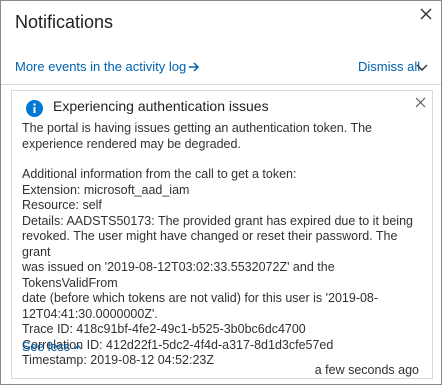 This screenshot has height=385, width=442. Describe the element at coordinates (389, 66) in the screenshot. I see `dismiss-all-button: Dismiss all` at that location.